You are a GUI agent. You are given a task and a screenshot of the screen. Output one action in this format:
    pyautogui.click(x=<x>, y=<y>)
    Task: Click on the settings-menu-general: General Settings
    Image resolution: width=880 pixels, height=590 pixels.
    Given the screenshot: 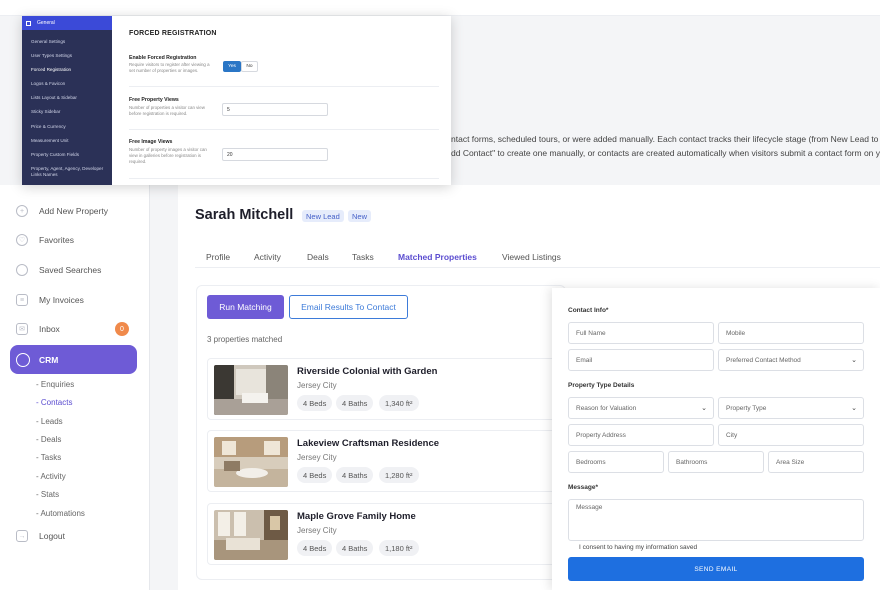 What is the action you would take?
    pyautogui.click(x=48, y=42)
    